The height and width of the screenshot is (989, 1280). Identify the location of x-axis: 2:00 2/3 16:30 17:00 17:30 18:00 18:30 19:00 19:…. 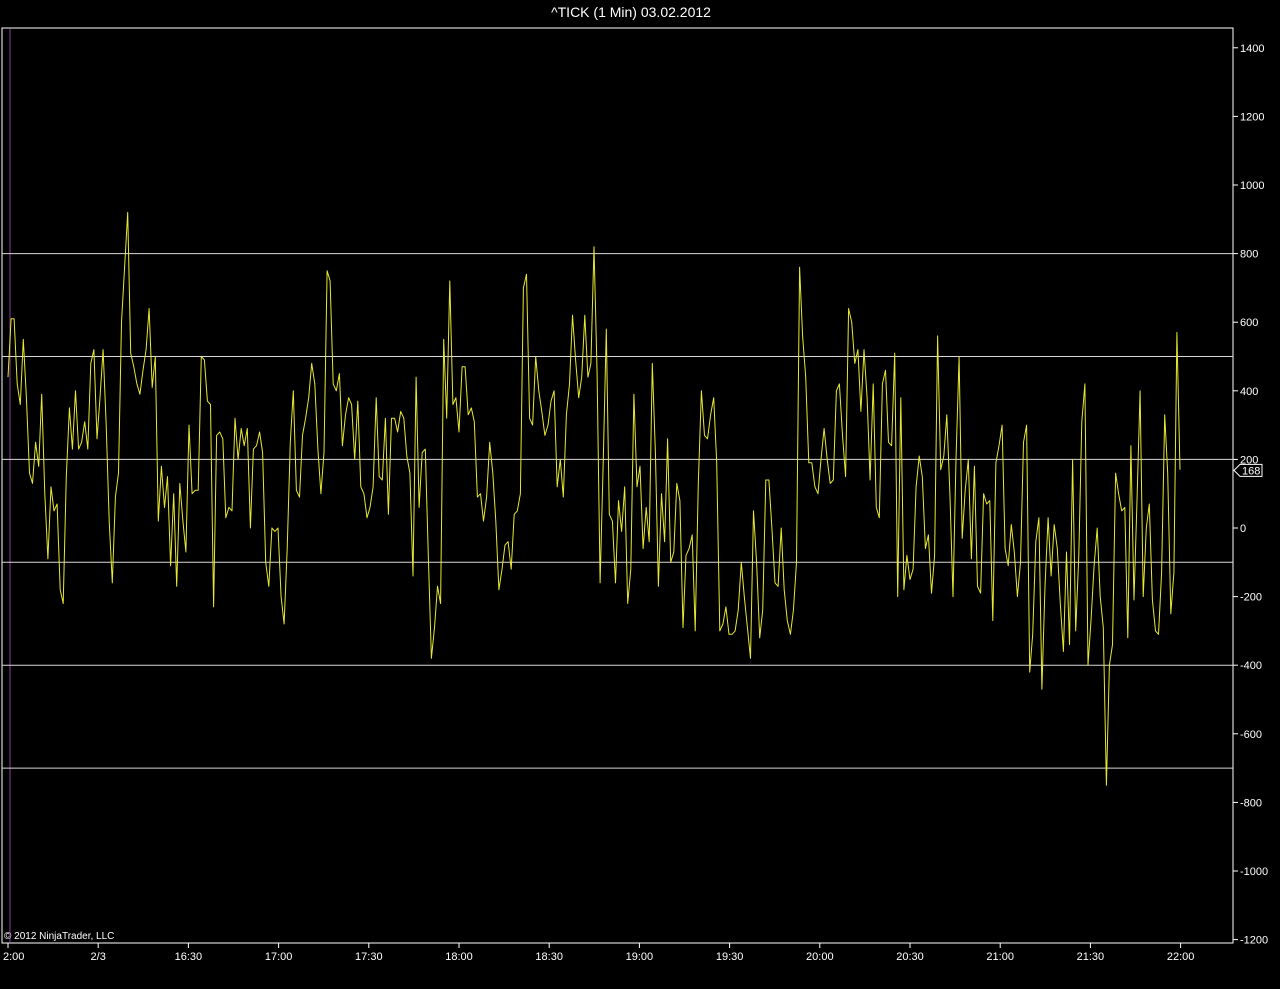
(598, 953).